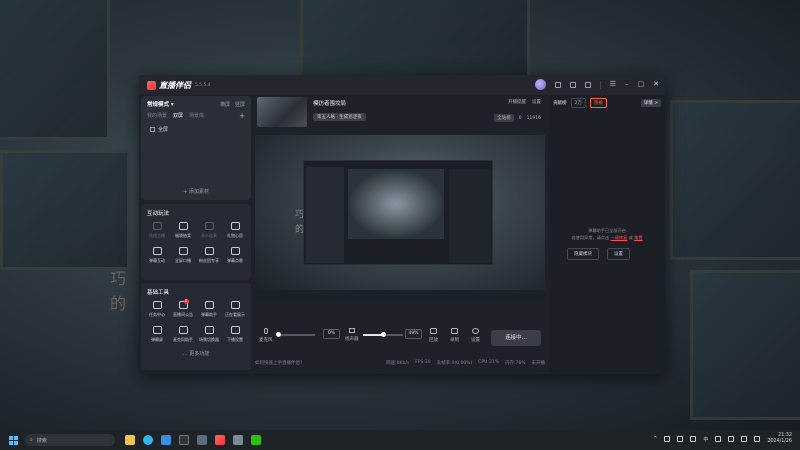 Image resolution: width=800 pixels, height=450 pixels. I want to click on basic-tool: 下播设置, so click(235, 334).